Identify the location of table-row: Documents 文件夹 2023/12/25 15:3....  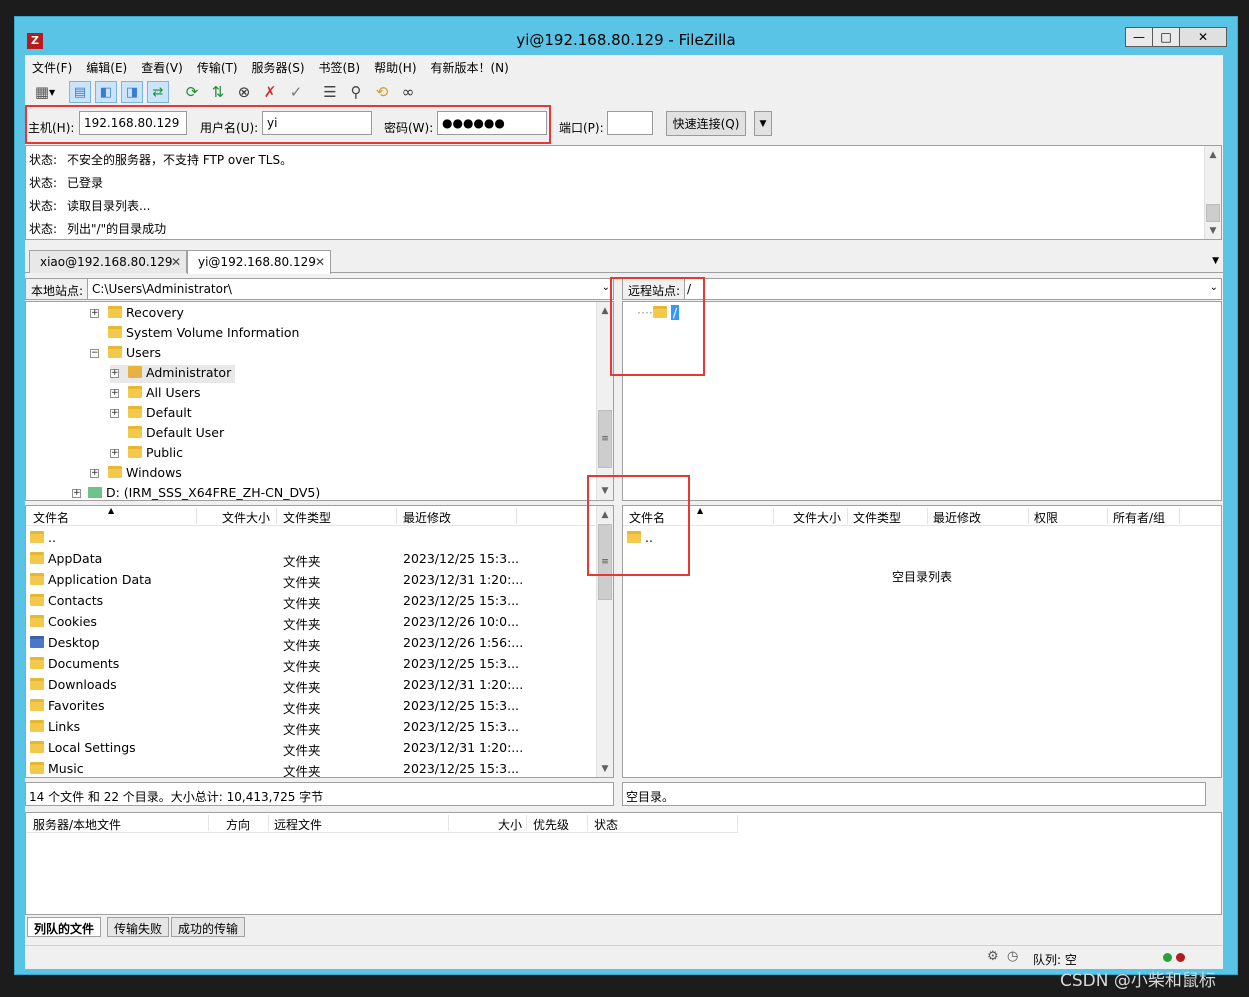
(319, 663).